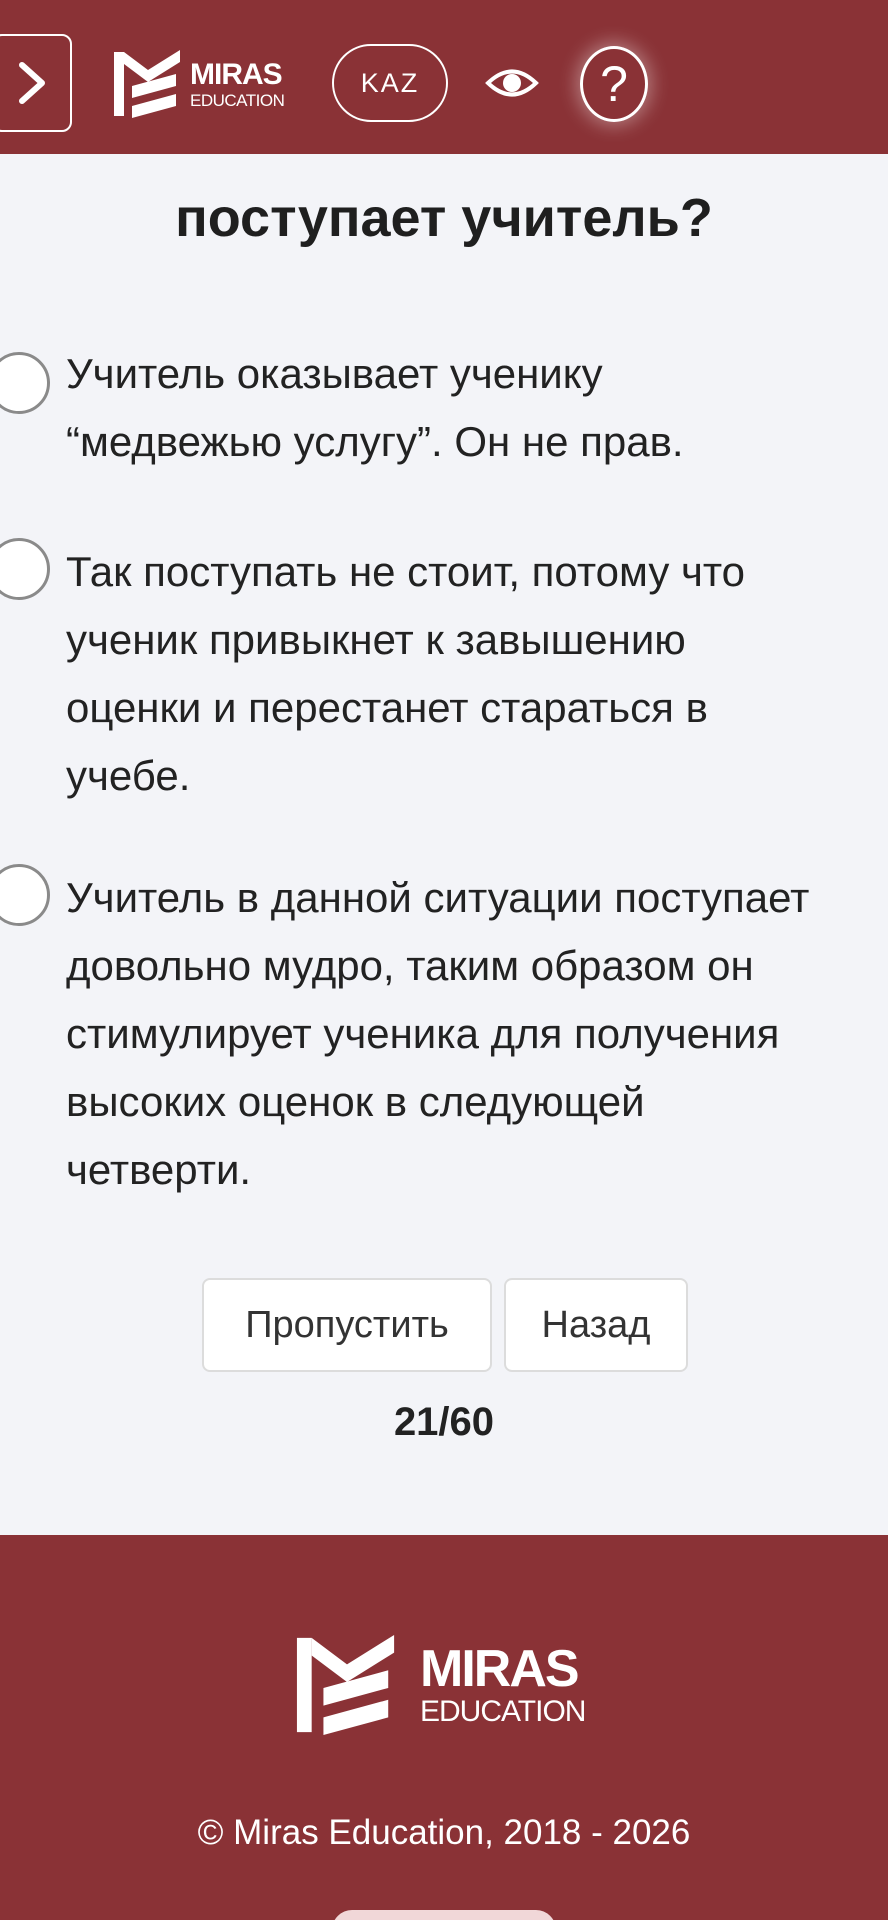  Describe the element at coordinates (347, 1325) in the screenshot. I see `skip-button: Пропустить` at that location.